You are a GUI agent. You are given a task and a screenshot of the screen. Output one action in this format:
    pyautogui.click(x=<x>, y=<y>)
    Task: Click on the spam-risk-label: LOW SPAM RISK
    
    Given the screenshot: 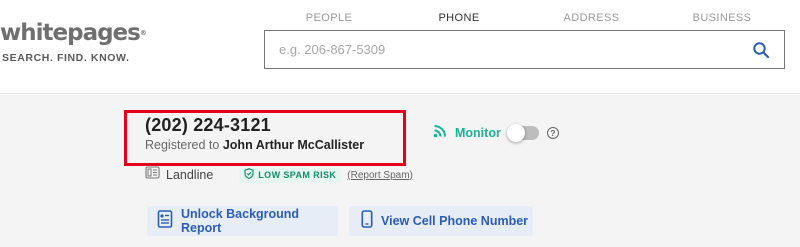 What is the action you would take?
    pyautogui.click(x=297, y=175)
    